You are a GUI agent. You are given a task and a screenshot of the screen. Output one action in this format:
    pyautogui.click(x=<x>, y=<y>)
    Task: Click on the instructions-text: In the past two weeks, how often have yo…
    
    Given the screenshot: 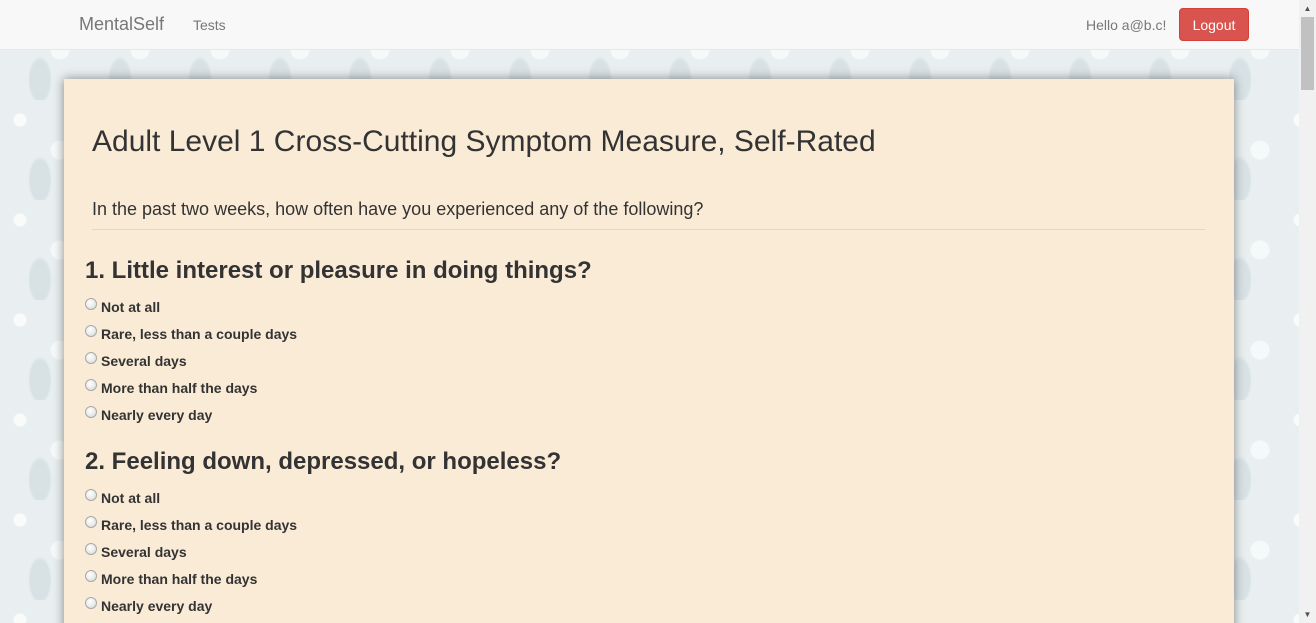 What is the action you would take?
    pyautogui.click(x=398, y=209)
    